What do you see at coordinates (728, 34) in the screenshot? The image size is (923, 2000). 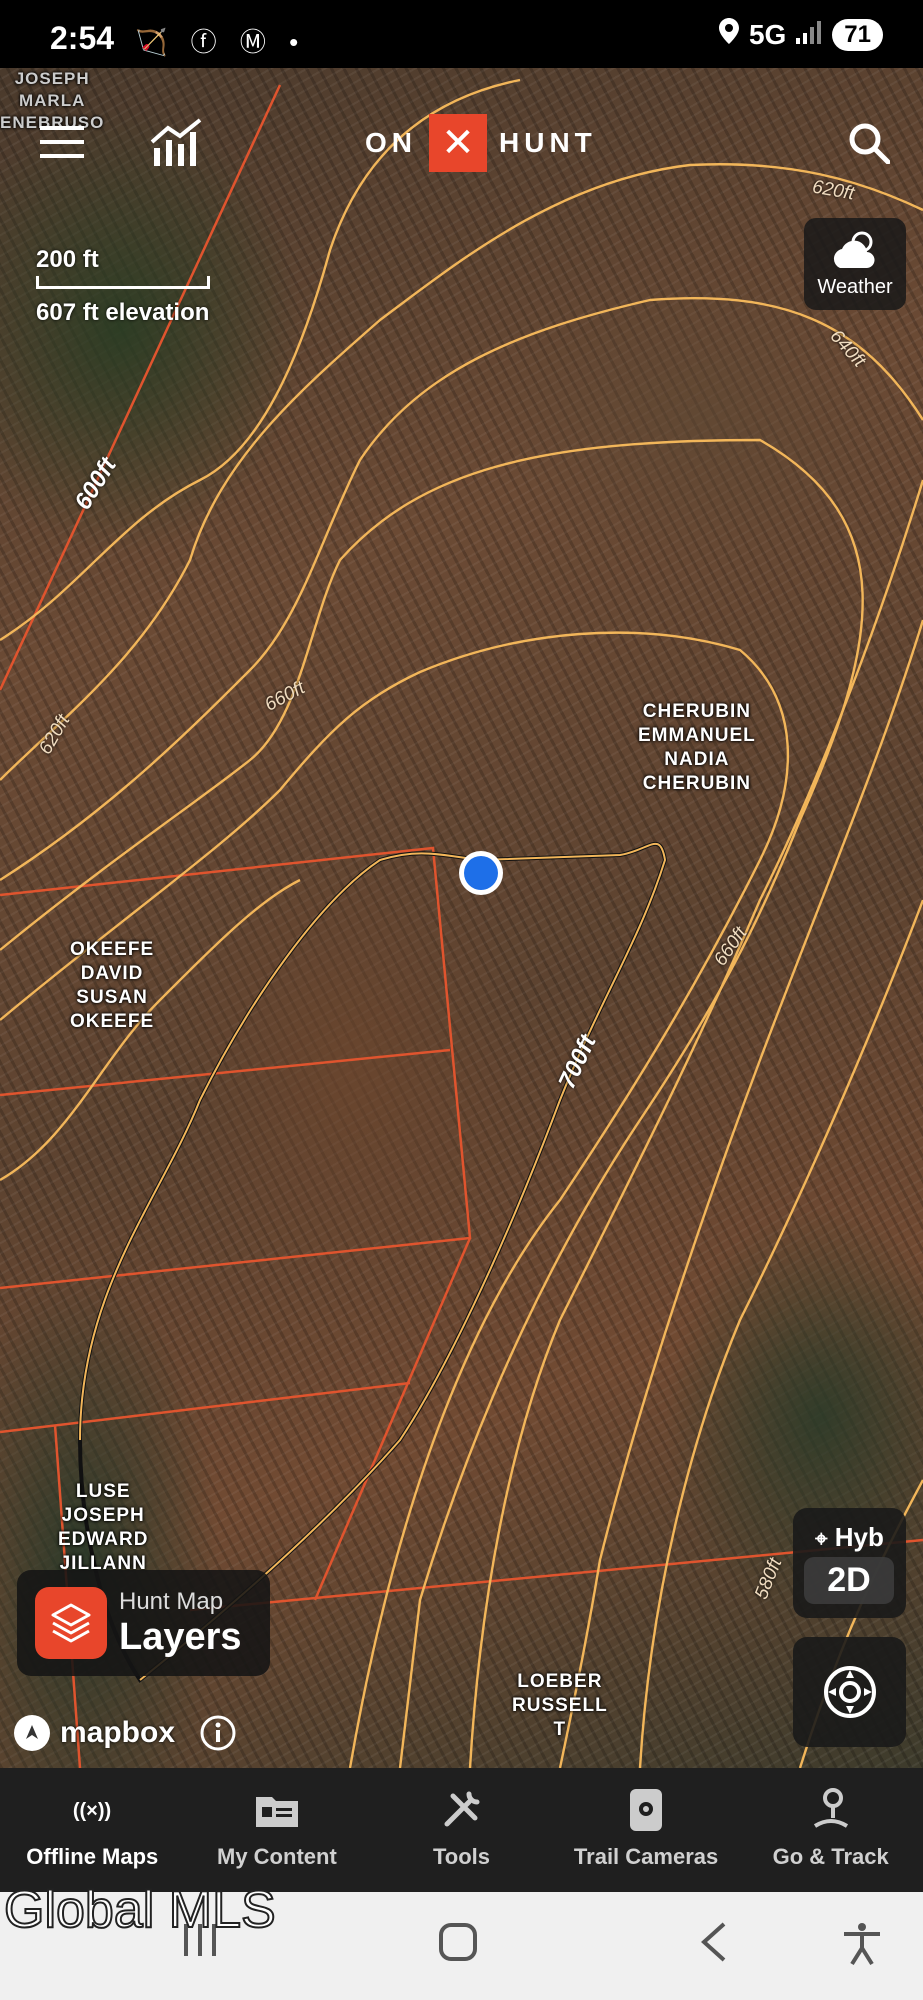 I see `location-icon` at bounding box center [728, 34].